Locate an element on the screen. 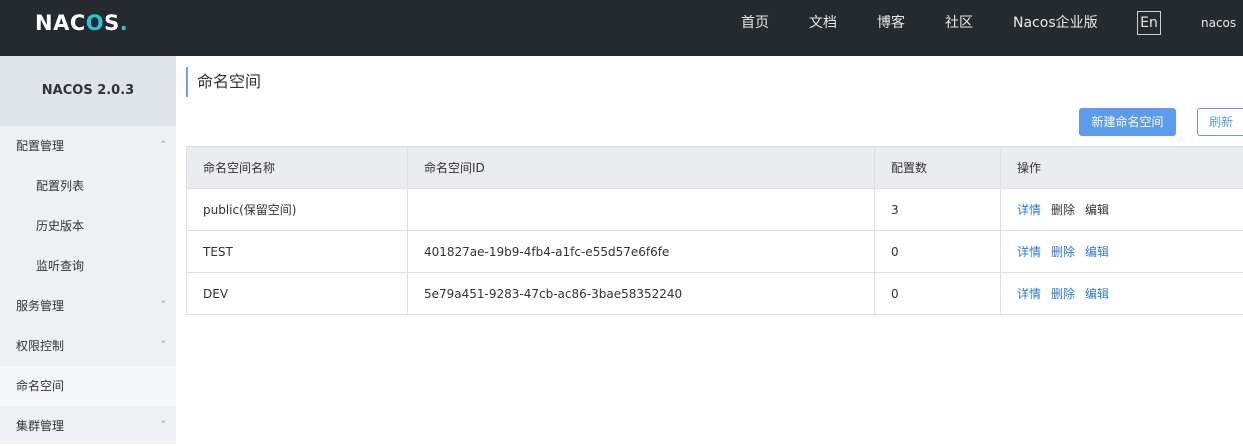  sidebar-item-label: 集群管理 is located at coordinates (40, 426).